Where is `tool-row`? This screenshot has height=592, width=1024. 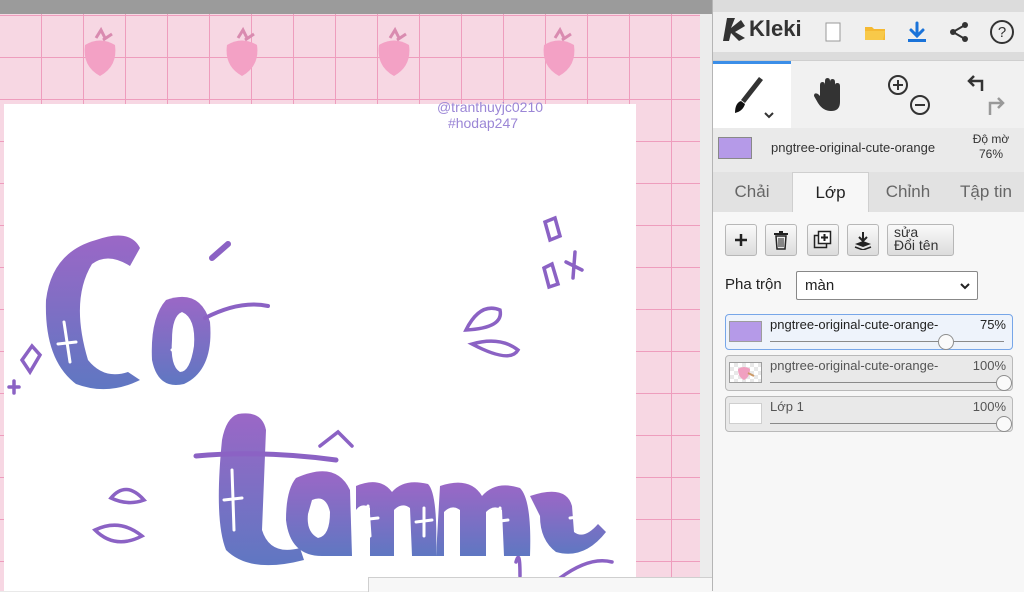 tool-row is located at coordinates (868, 94).